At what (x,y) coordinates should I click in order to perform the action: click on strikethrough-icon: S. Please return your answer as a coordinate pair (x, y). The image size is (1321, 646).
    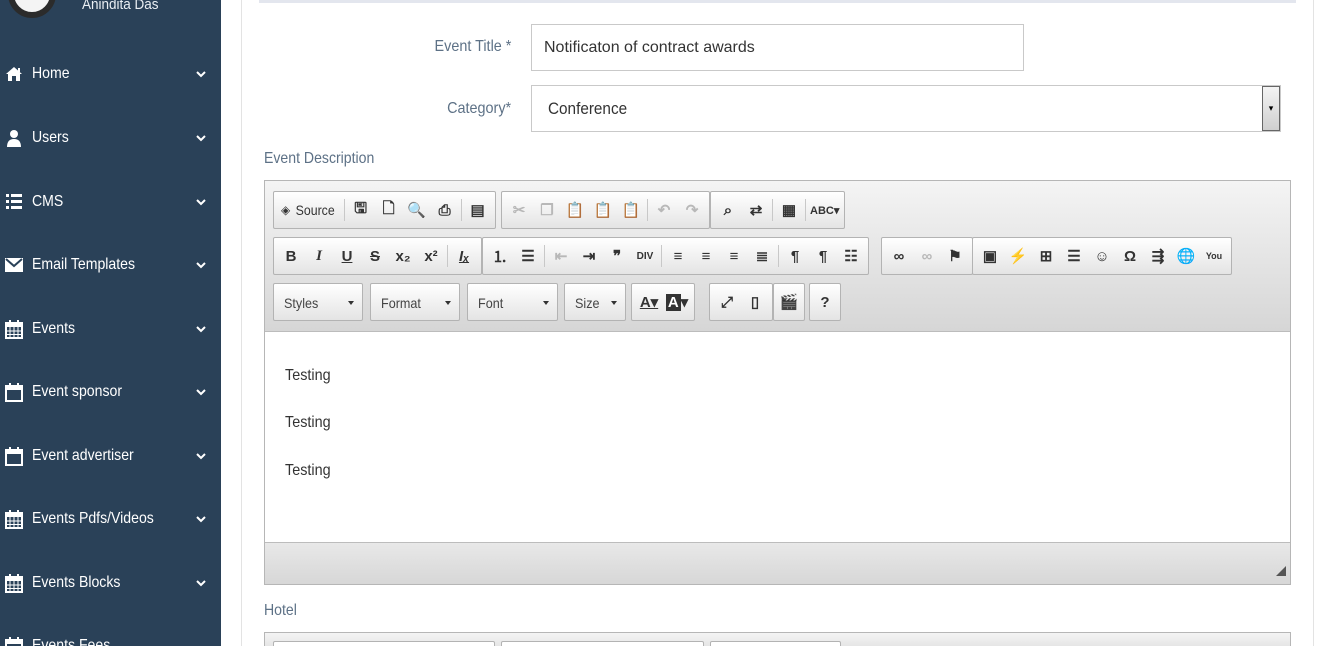
    Looking at the image, I should click on (375, 256).